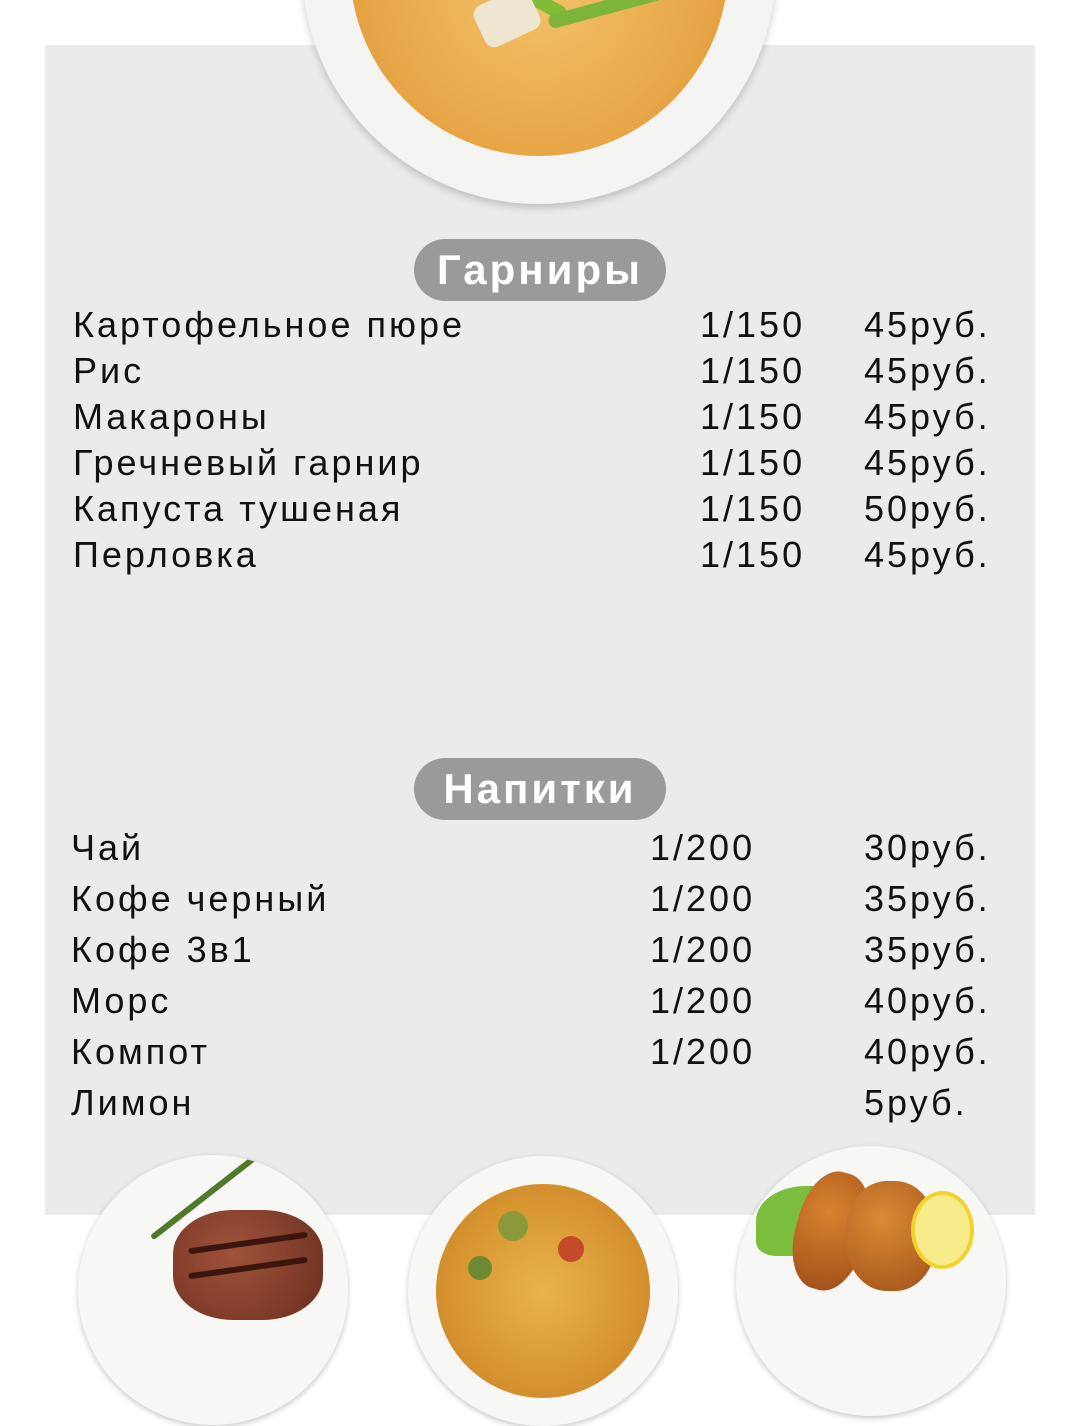 This screenshot has height=1426, width=1080. I want to click on pizza, so click(543, 1291).